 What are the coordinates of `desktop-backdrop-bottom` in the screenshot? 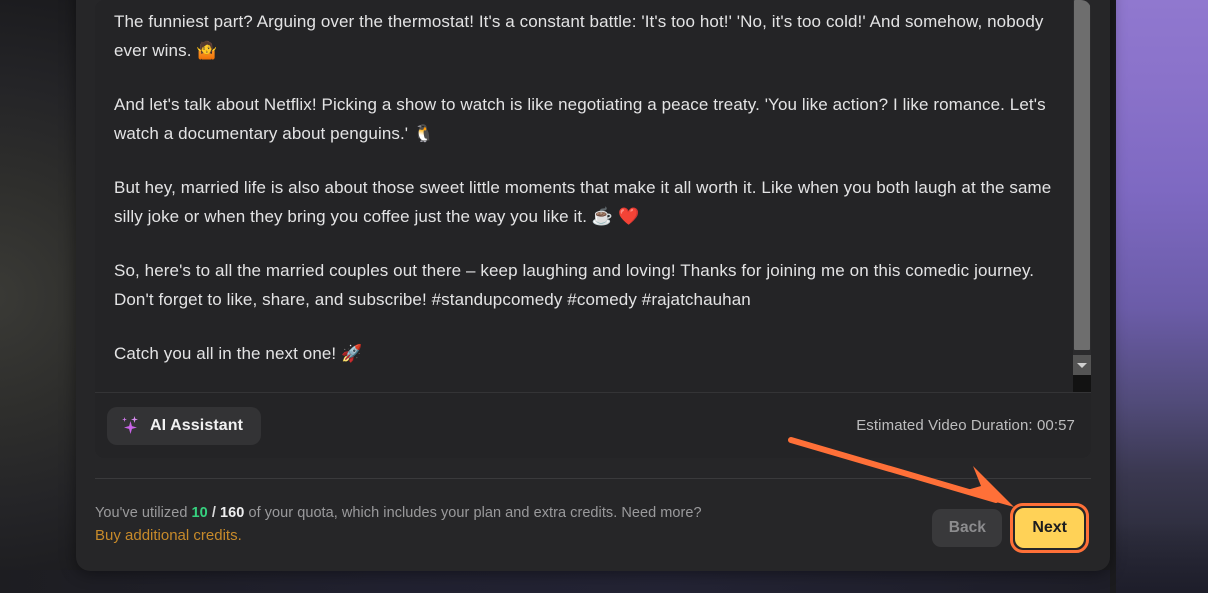 It's located at (555, 581).